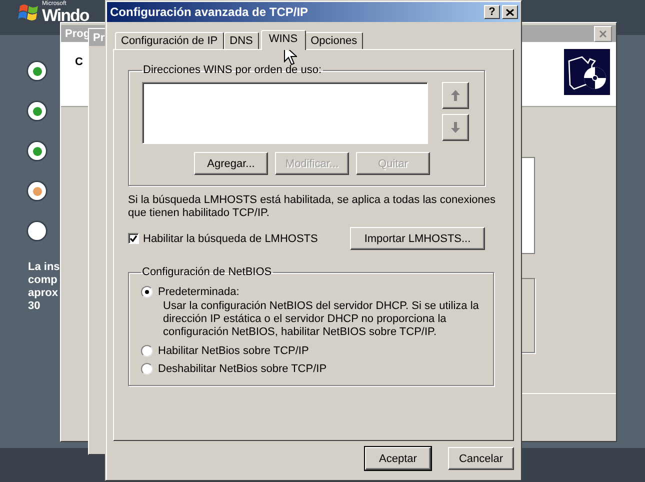 The image size is (645, 482). Describe the element at coordinates (312, 207) in the screenshot. I see `info-text: Si la búsqueda LMHOSTS está habilitada, se aplica a todas las conexiones que tienen habilitado TCP/IP.` at that location.